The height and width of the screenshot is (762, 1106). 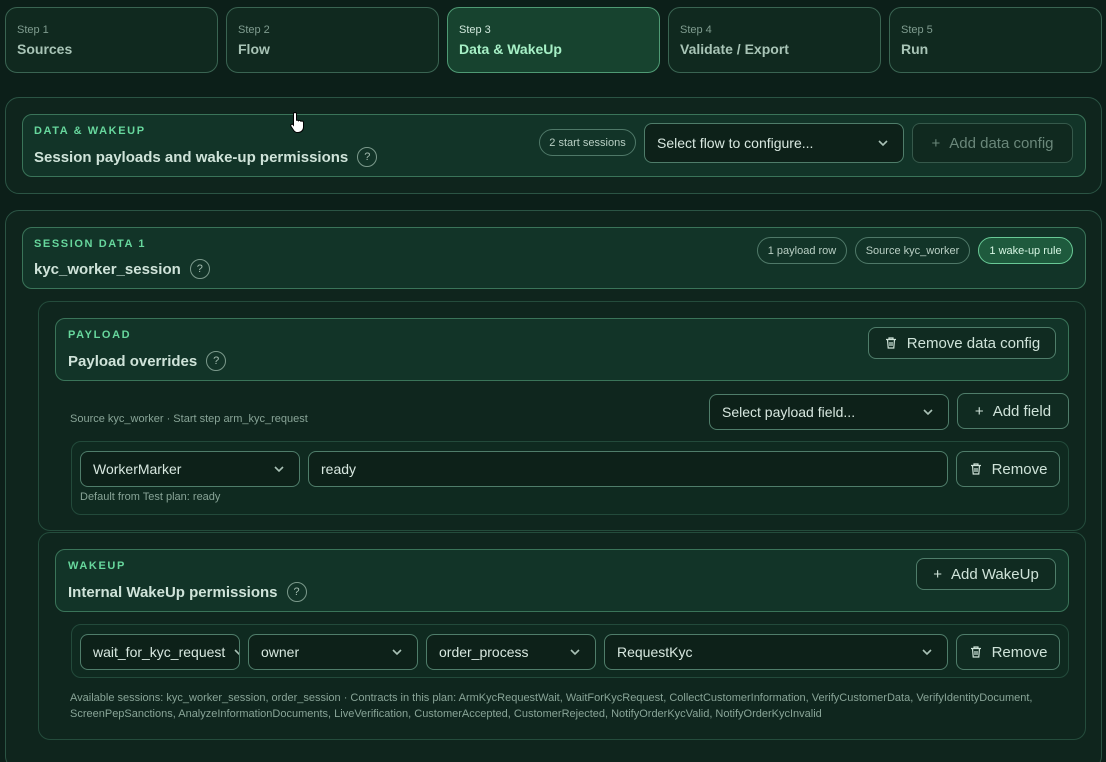 What do you see at coordinates (917, 30) in the screenshot?
I see `step-number: Step 5` at bounding box center [917, 30].